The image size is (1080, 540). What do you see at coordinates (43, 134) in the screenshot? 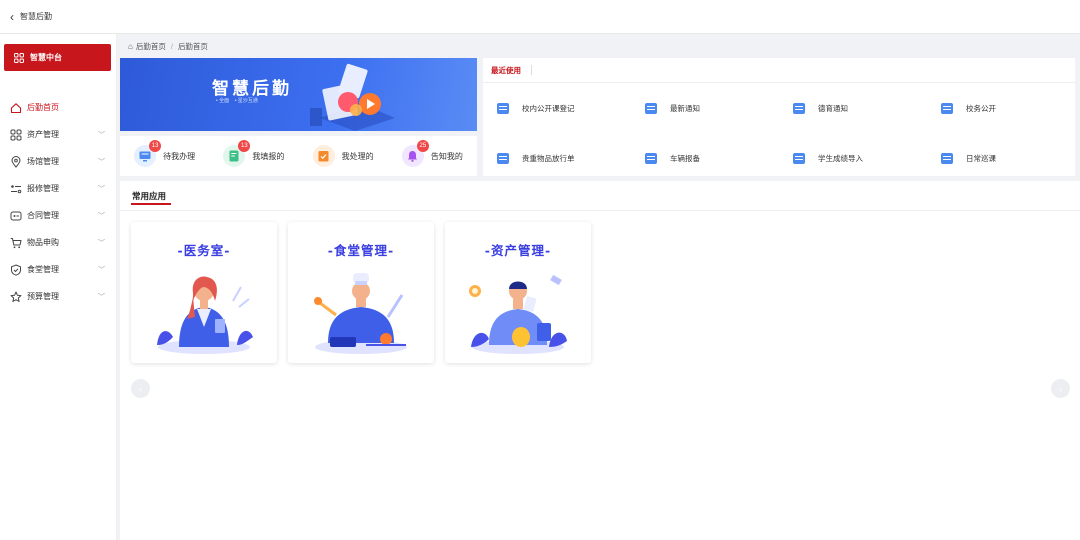
I see `sidebar-item-label: 资产管理` at bounding box center [43, 134].